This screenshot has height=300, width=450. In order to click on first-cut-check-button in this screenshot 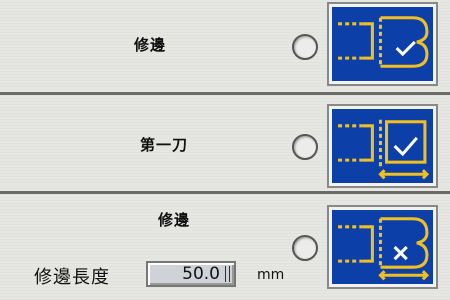, I will do `click(382, 146)`.